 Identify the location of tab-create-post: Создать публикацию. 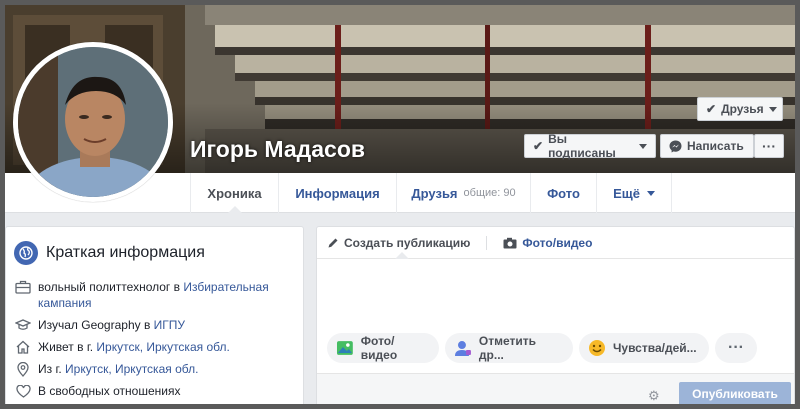
(398, 243).